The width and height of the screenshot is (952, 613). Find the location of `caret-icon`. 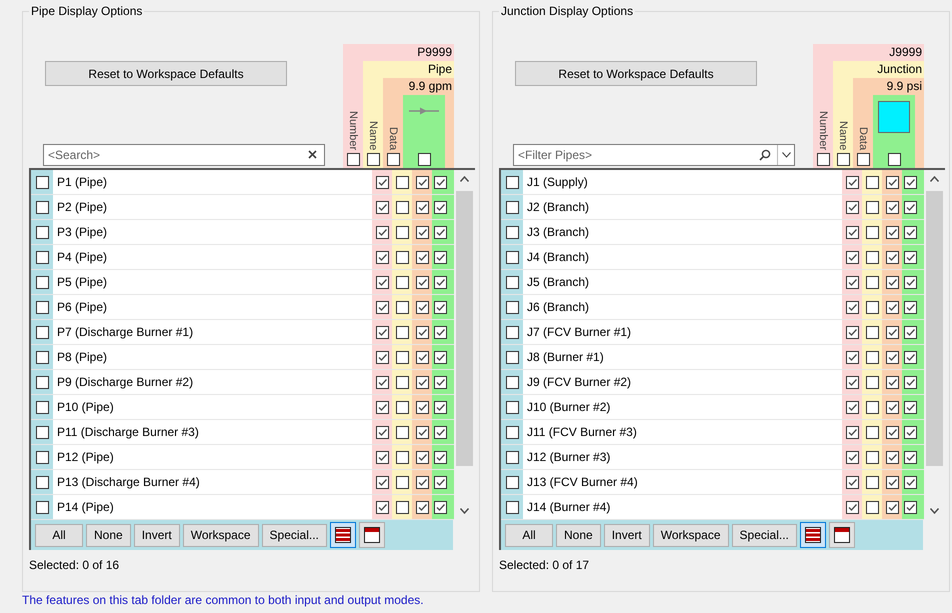

caret-icon is located at coordinates (786, 155).